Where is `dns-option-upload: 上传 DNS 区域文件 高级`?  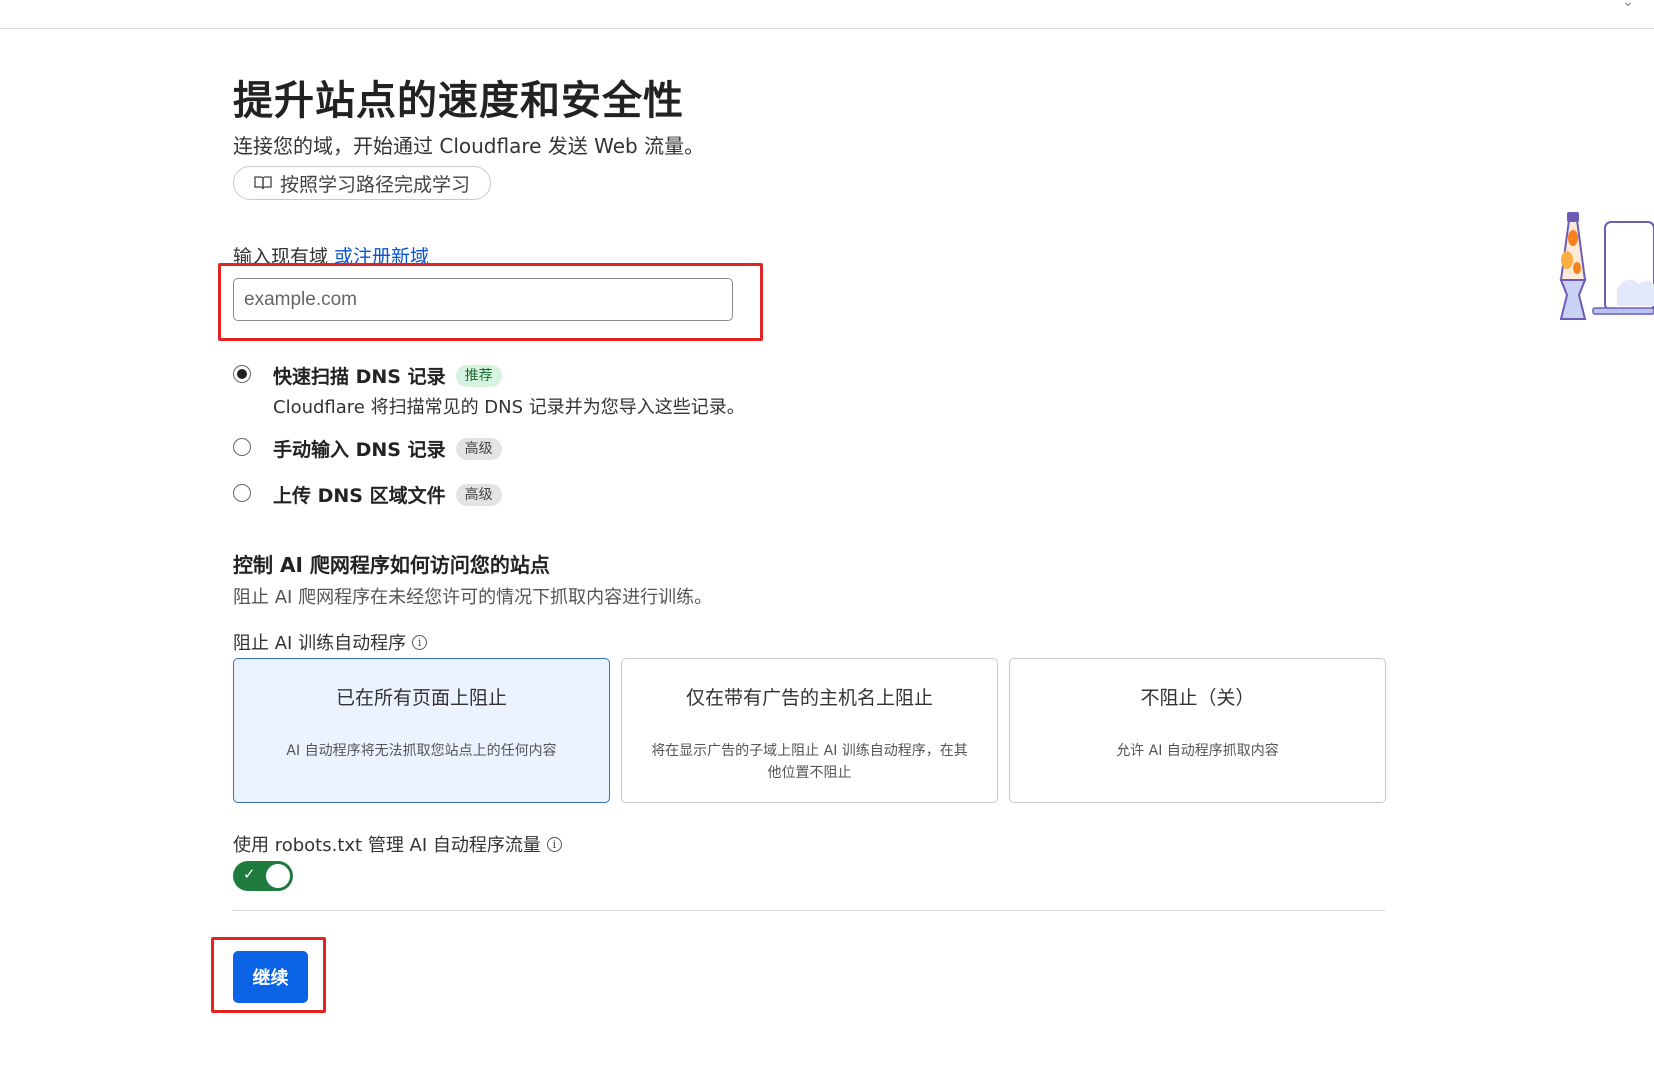 dns-option-upload: 上传 DNS 区域文件 高级 is located at coordinates (367, 494).